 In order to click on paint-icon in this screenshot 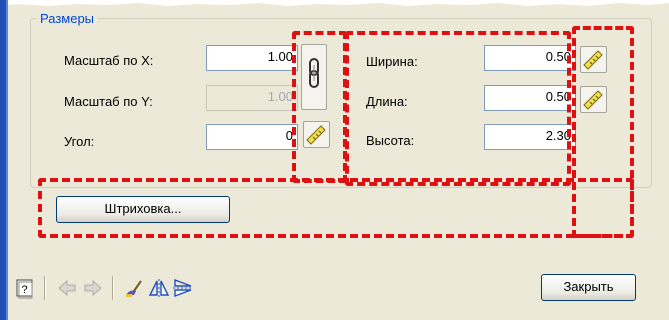, I will do `click(134, 288)`.